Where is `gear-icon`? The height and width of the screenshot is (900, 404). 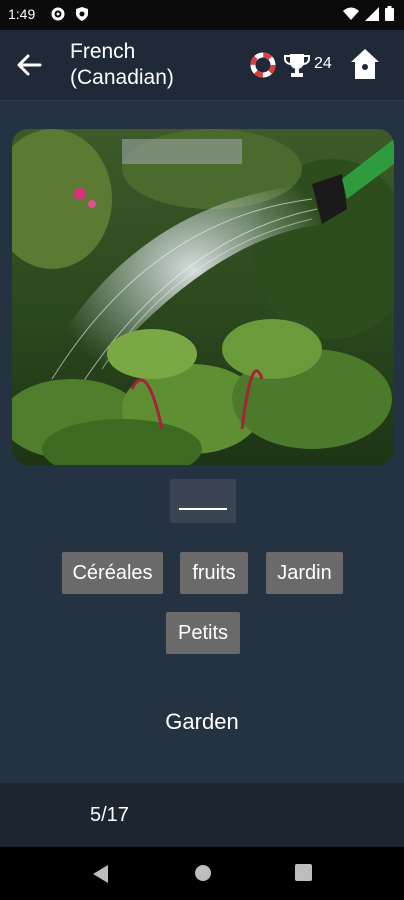 gear-icon is located at coordinates (58, 14).